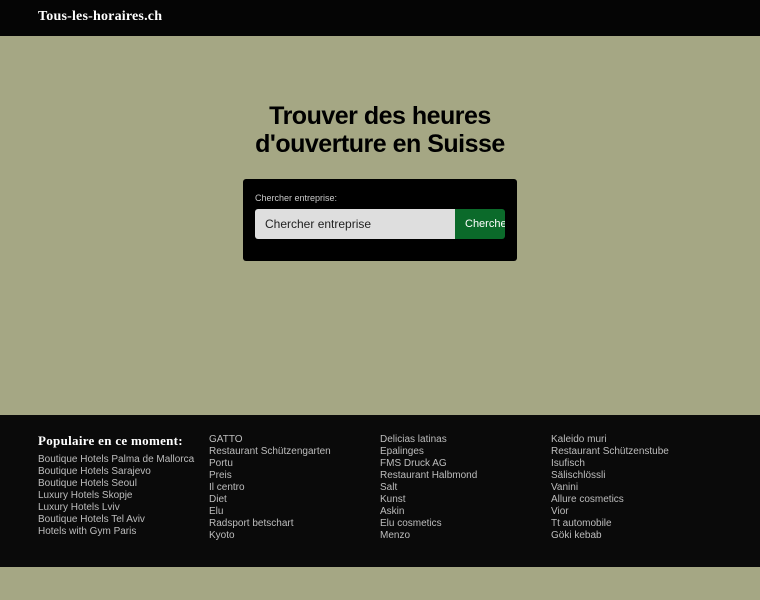 The height and width of the screenshot is (600, 760). I want to click on footer-link: Delicias latinas, so click(428, 440).